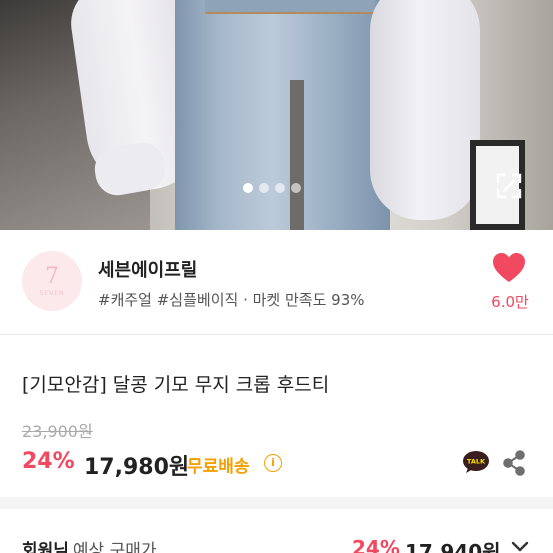 The image size is (553, 553). I want to click on shop-name: 세븐에이프릴, so click(147, 269).